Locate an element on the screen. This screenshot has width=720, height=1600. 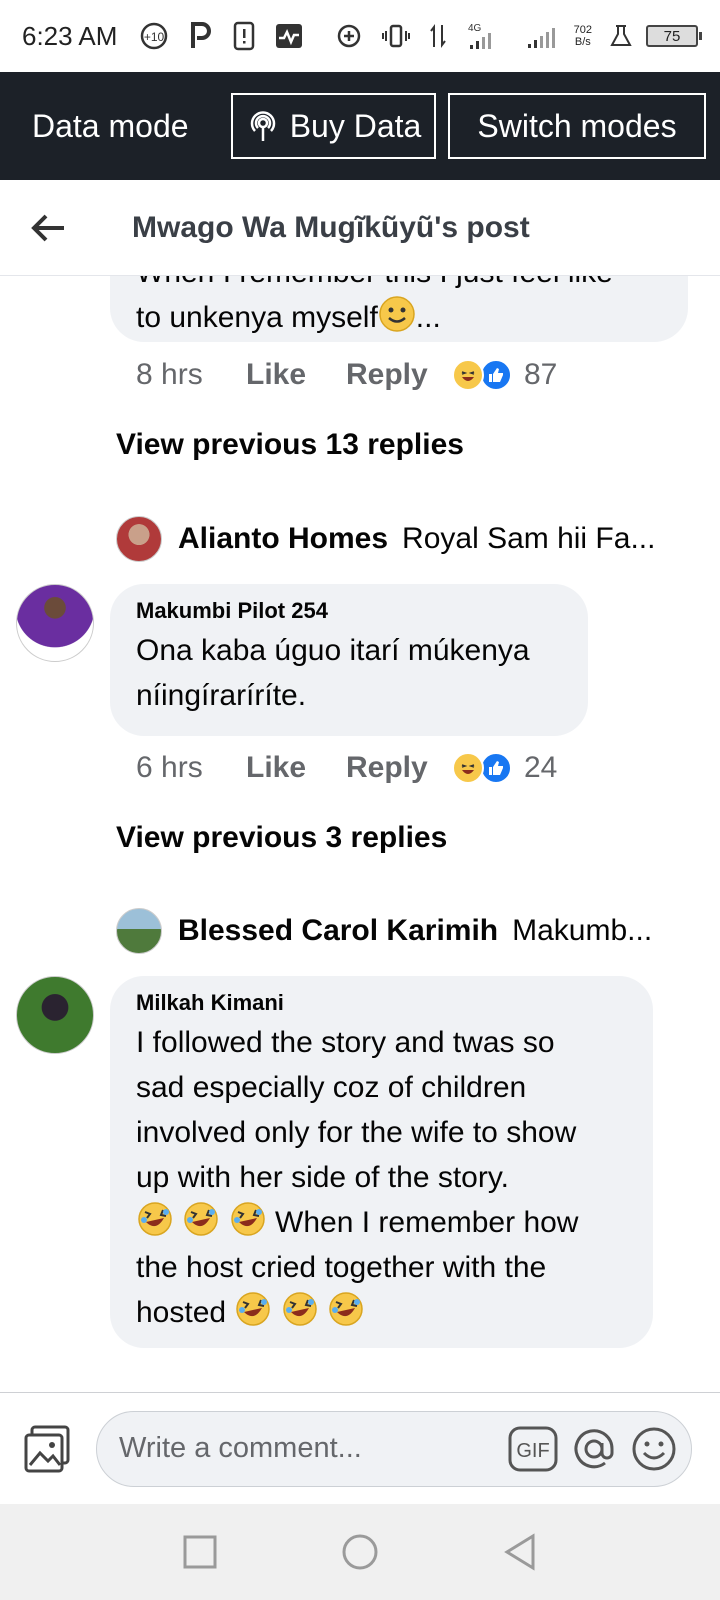
data-mode-bar: Data mode Buy Data Switch modes is located at coordinates (360, 126).